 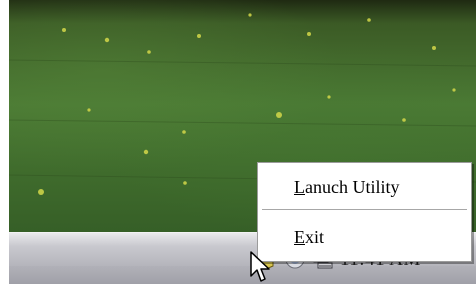 I want to click on menu-item-label: xit, so click(x=315, y=236).